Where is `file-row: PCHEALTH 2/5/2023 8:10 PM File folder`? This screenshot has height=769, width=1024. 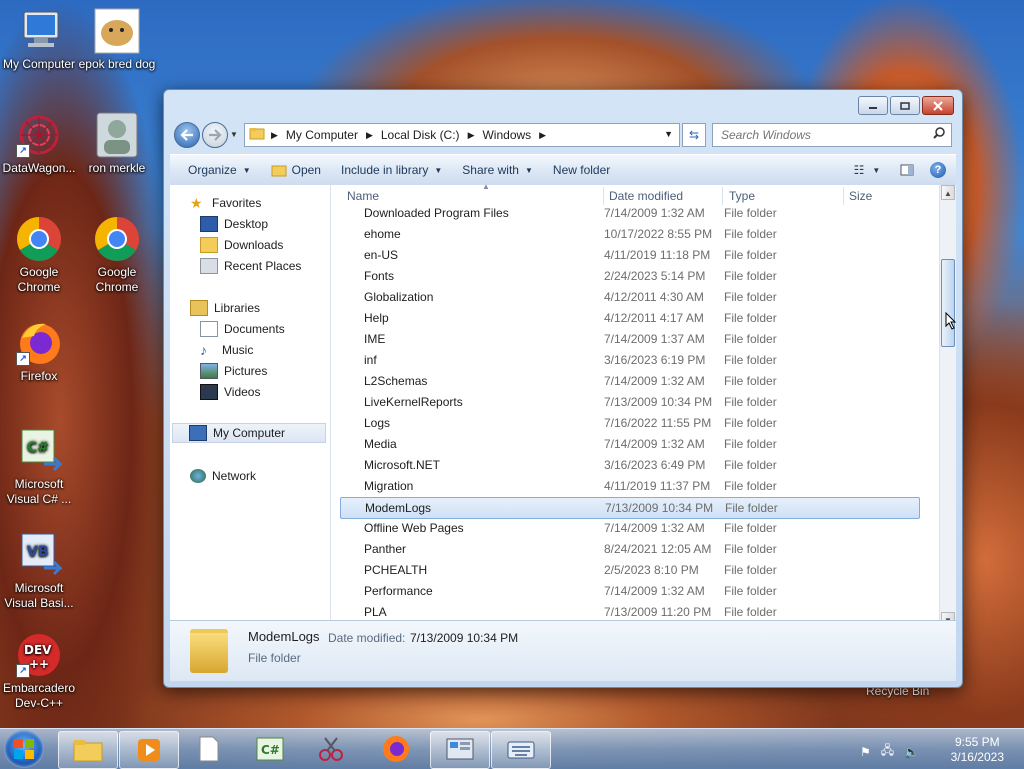 file-row: PCHEALTH 2/5/2023 8:10 PM File folder is located at coordinates (629, 570).